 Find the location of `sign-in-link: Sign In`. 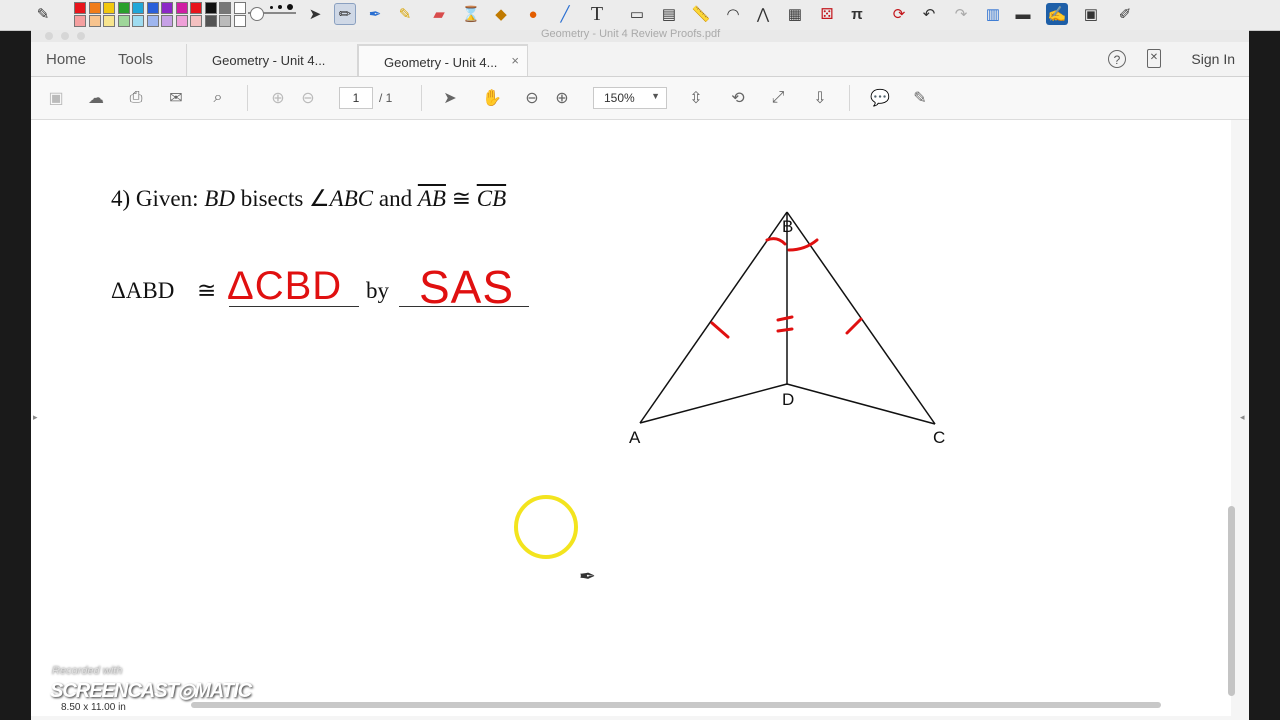

sign-in-link: Sign In is located at coordinates (1213, 59).